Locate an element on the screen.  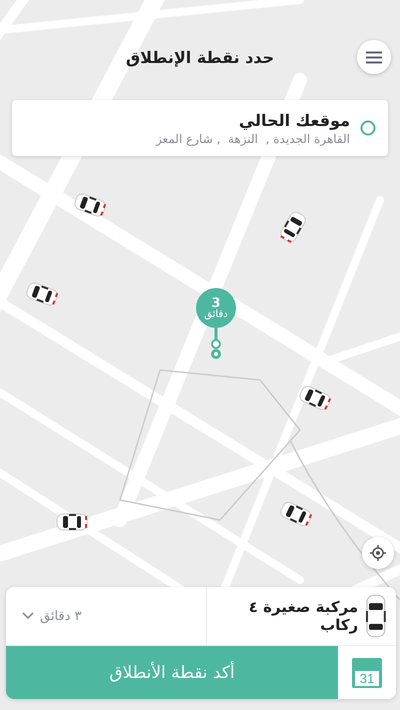
address-text: القاهرة الجديدة , النزهة , شارع المعز is located at coordinates (253, 139).